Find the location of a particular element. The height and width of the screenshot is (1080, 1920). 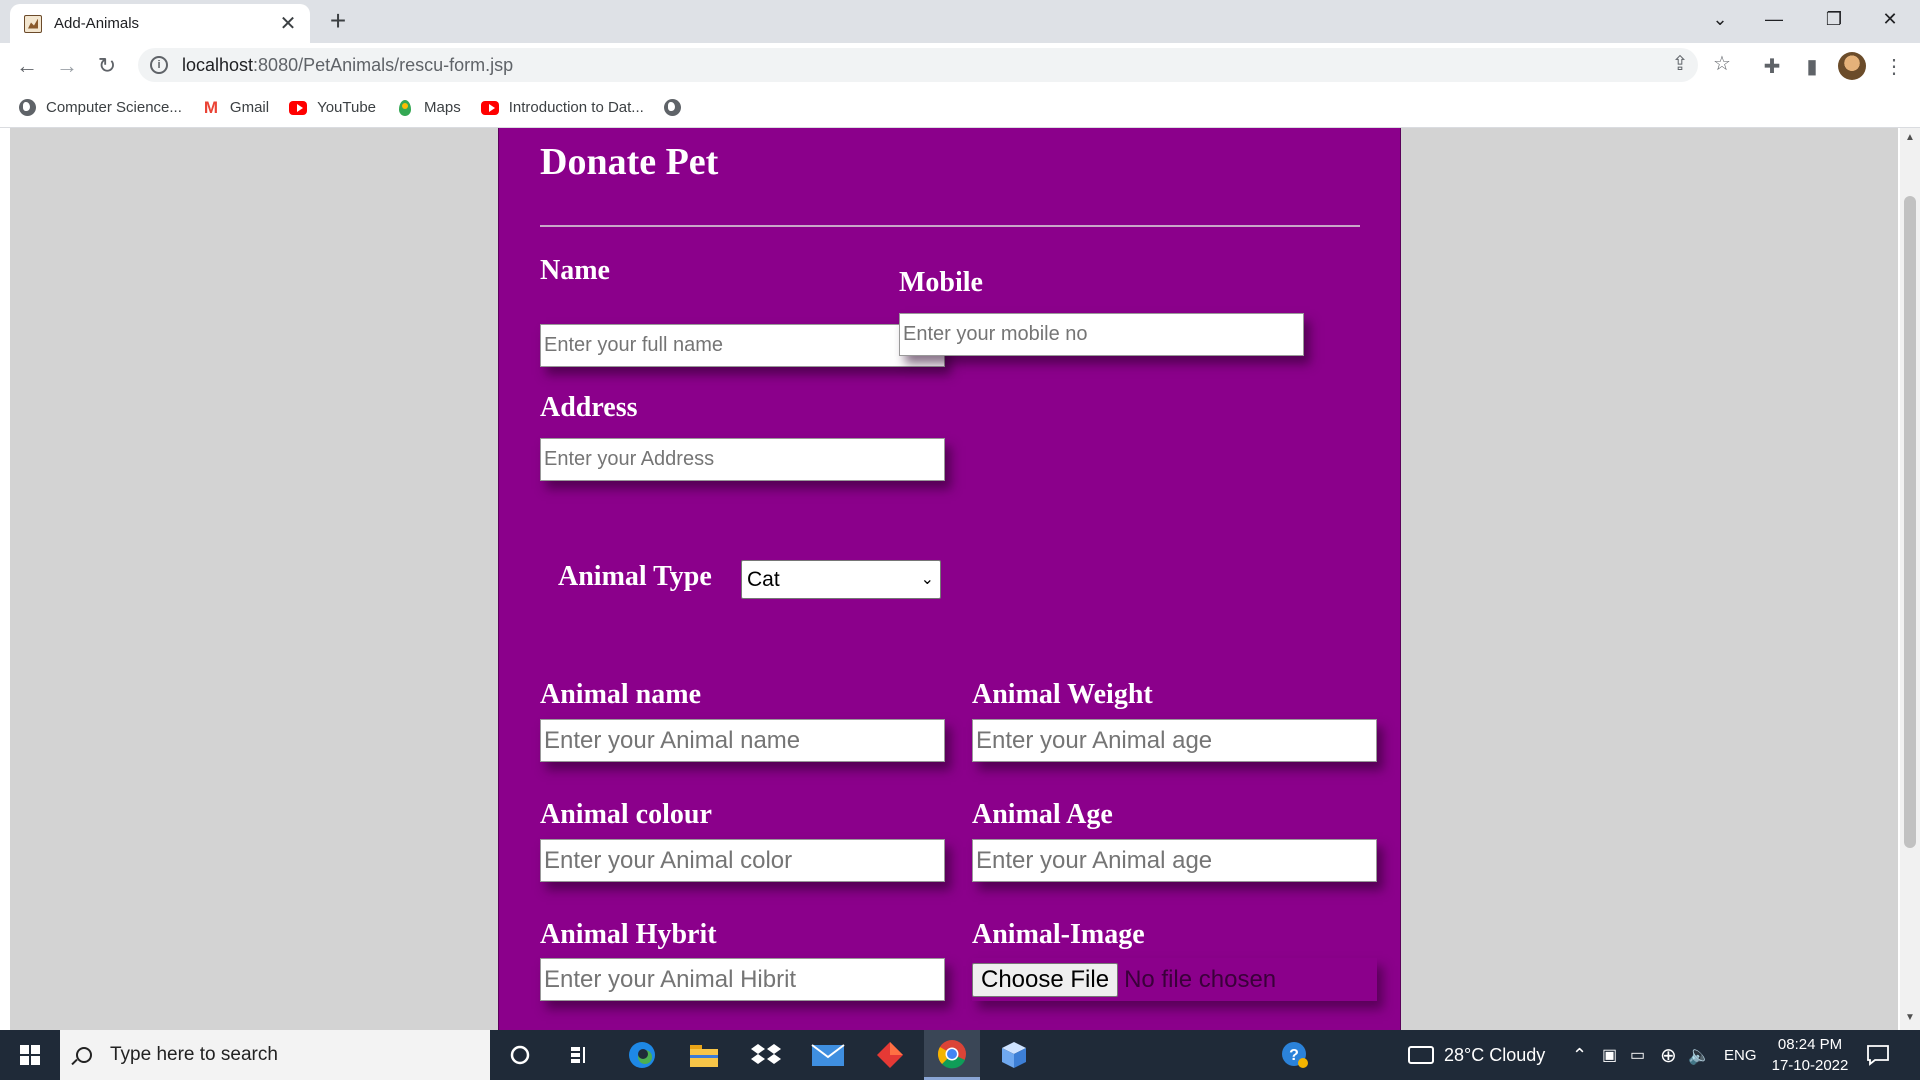

cube-app-icon is located at coordinates (1014, 1055).